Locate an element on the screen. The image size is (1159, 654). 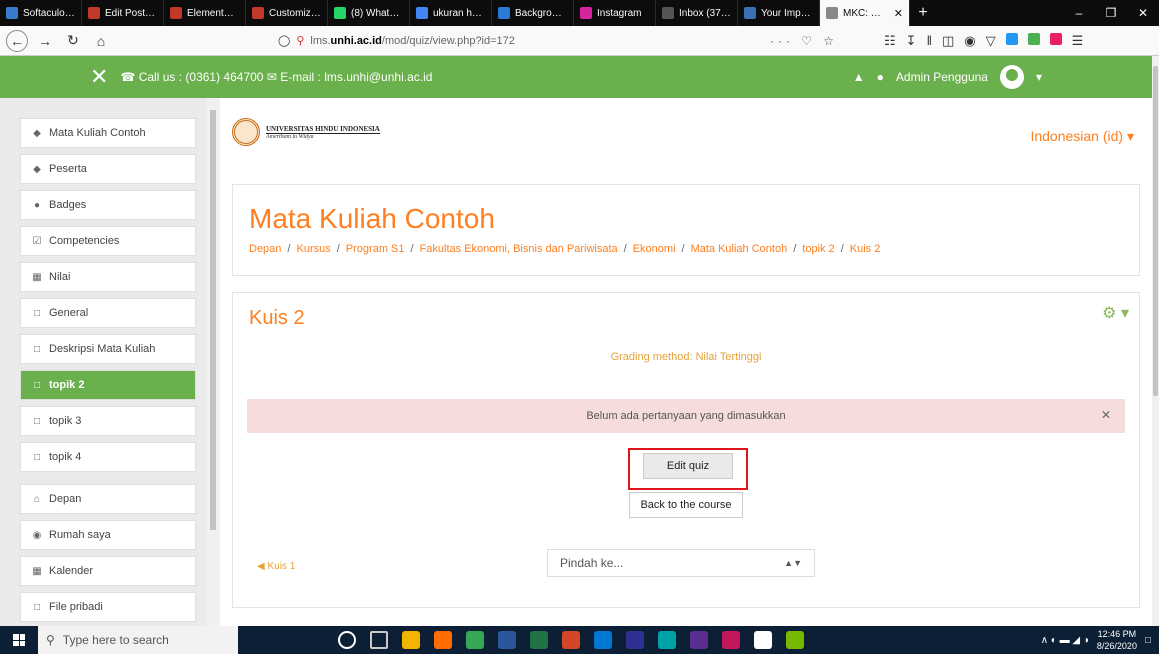
library-icon: ‖ is located at coordinates (929, 41).